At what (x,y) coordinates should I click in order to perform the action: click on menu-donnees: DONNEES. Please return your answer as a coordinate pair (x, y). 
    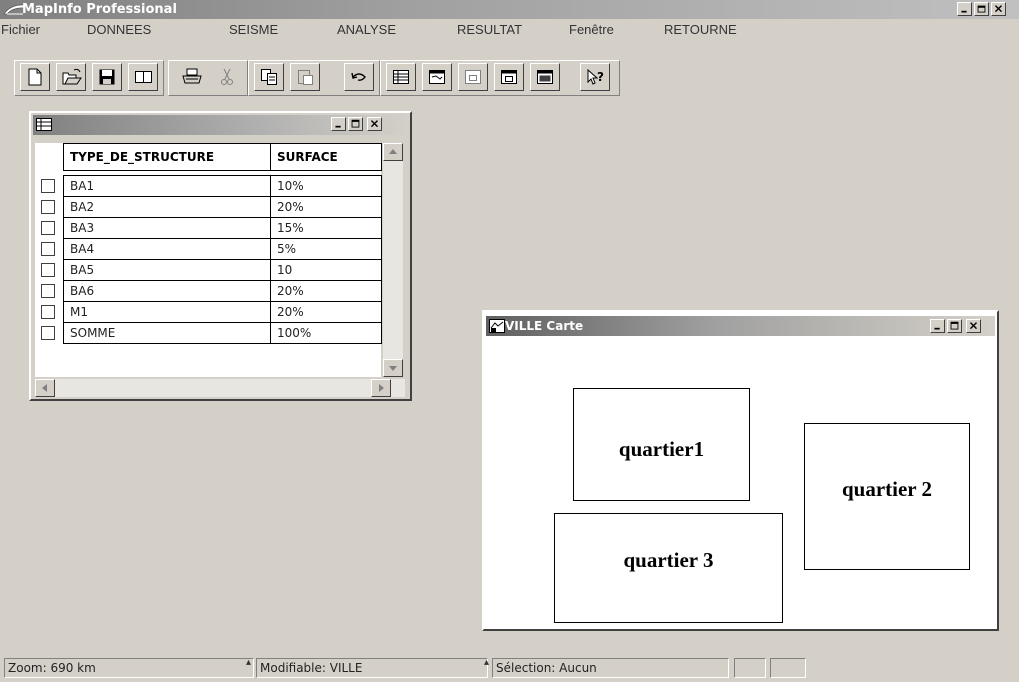
    Looking at the image, I should click on (119, 29).